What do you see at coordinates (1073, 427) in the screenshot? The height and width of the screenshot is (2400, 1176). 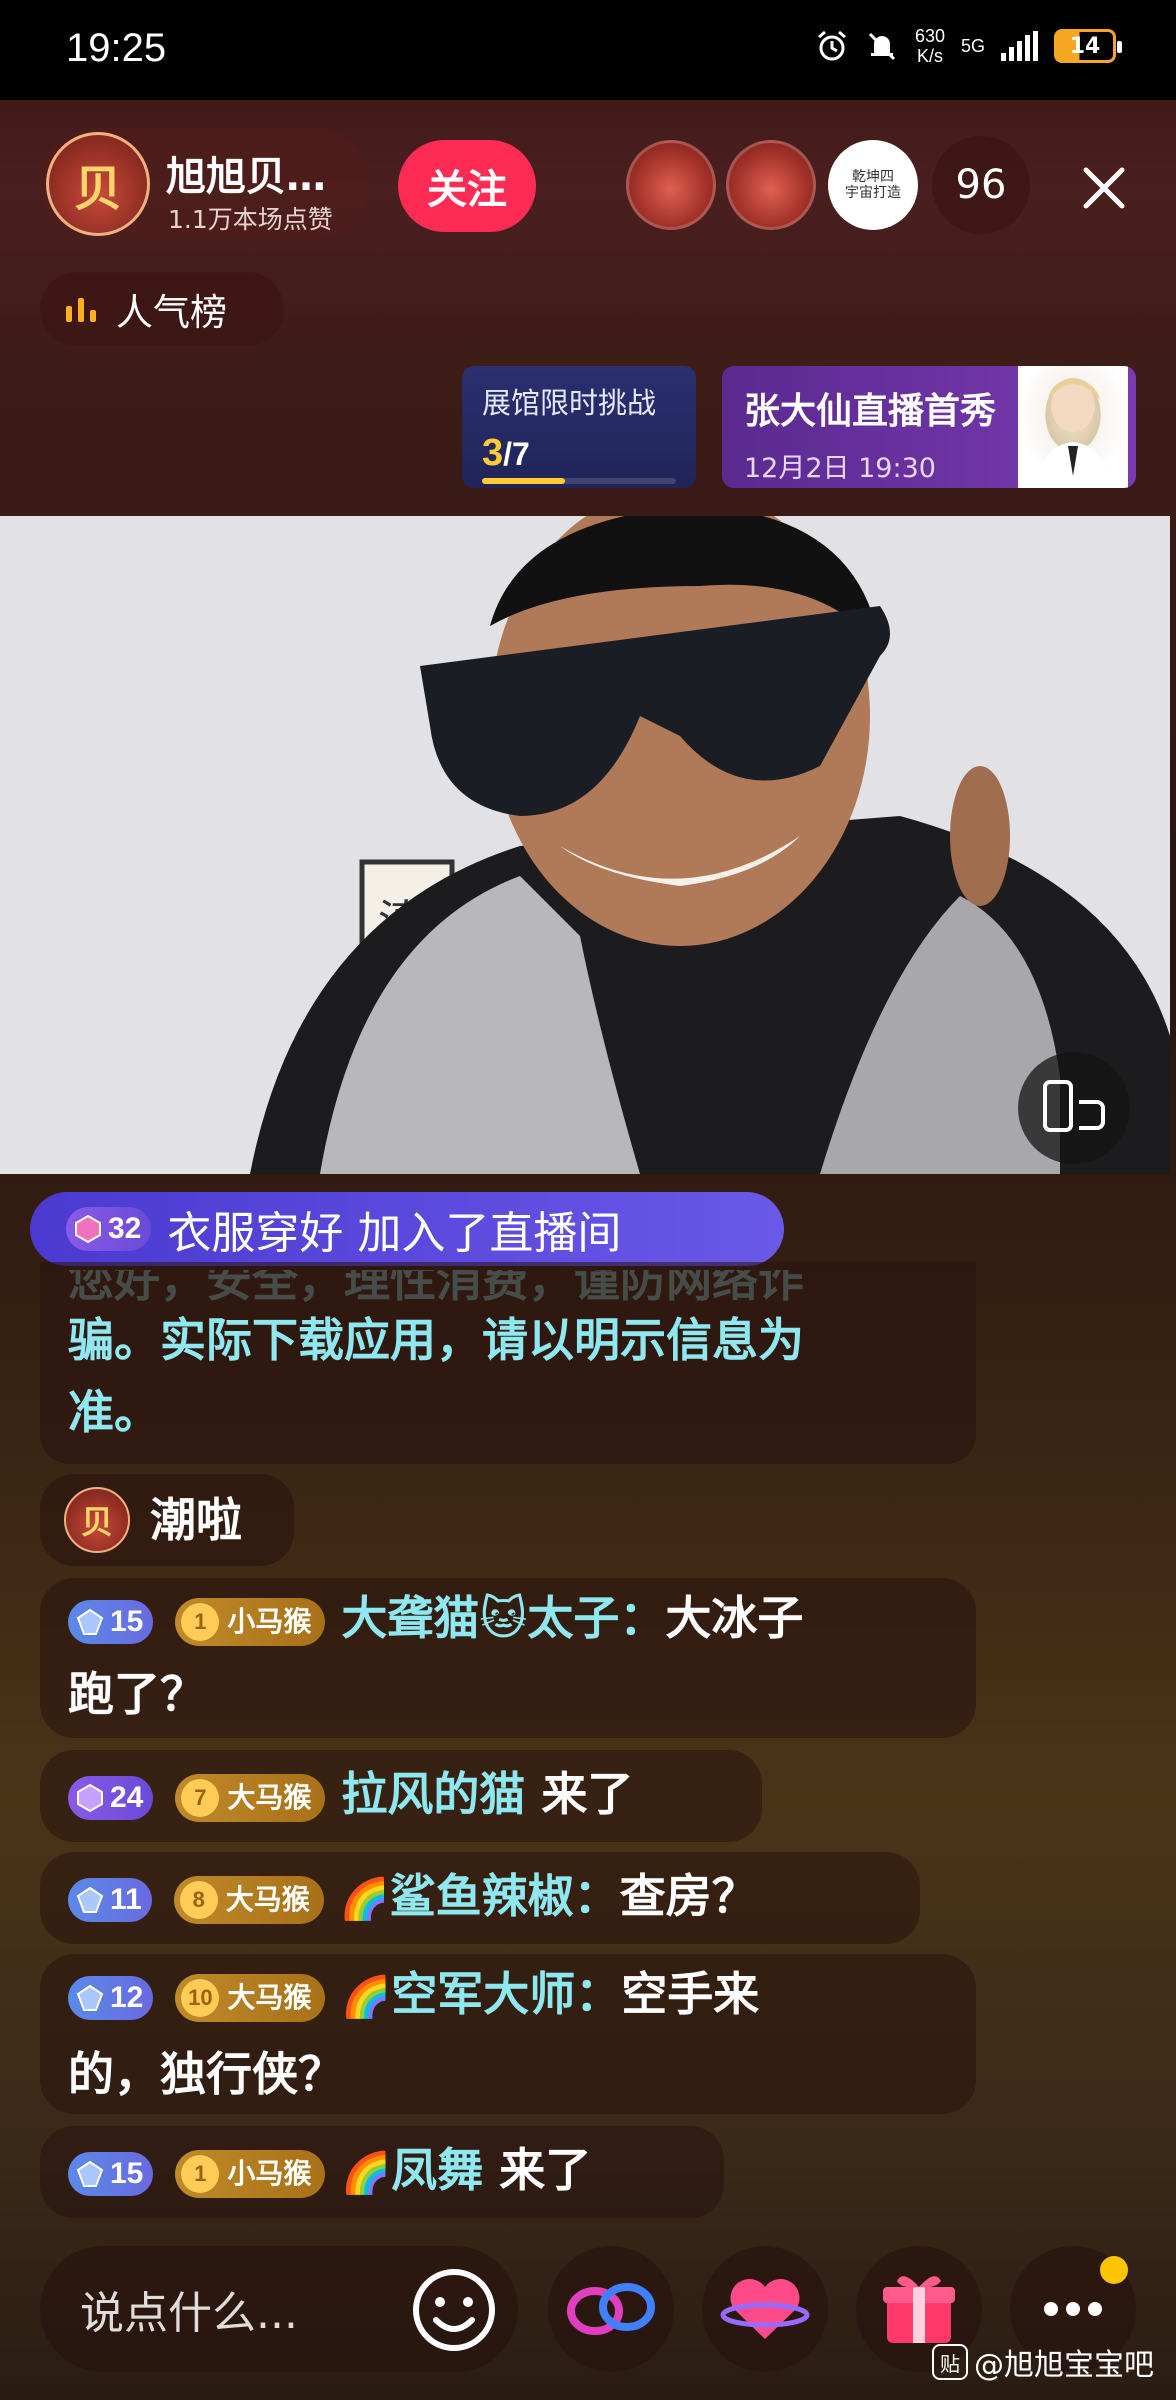 I see `promo-person-image` at bounding box center [1073, 427].